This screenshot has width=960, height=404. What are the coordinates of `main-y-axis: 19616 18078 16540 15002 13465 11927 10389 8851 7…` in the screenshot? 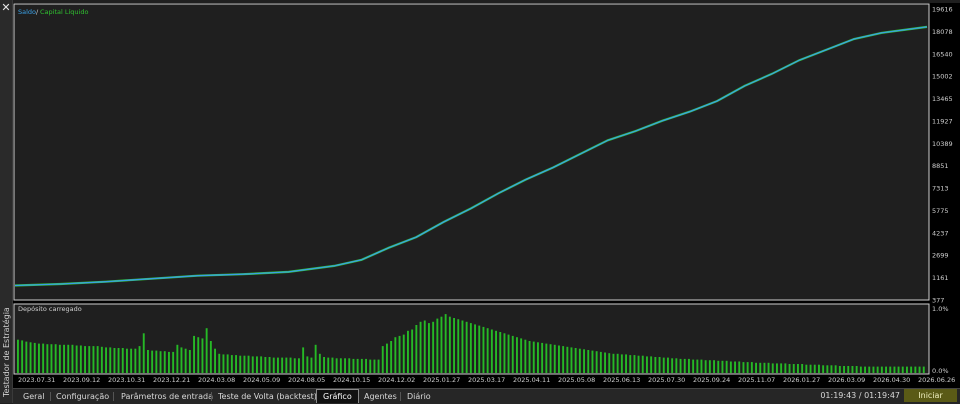 It's located at (942, 155).